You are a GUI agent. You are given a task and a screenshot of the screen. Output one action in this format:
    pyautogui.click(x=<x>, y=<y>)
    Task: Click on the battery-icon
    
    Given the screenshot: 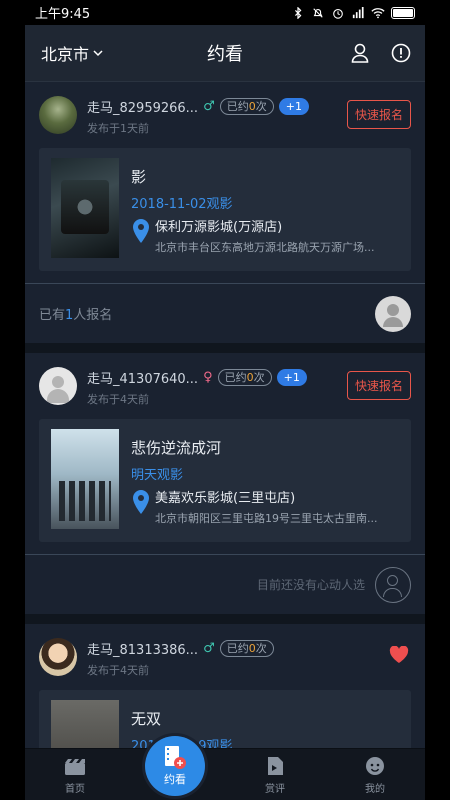 What is the action you would take?
    pyautogui.click(x=403, y=12)
    